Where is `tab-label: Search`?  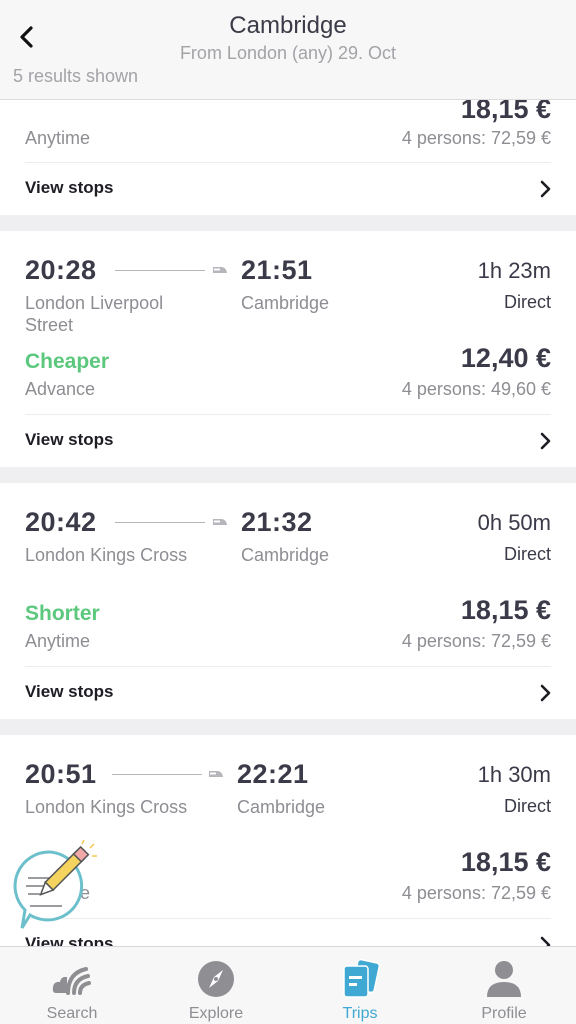 tab-label: Search is located at coordinates (72, 1013).